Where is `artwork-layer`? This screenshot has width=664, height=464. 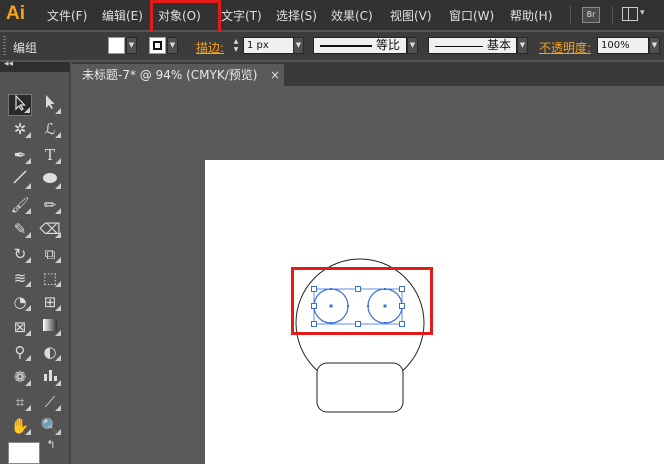 artwork-layer is located at coordinates (360, 335).